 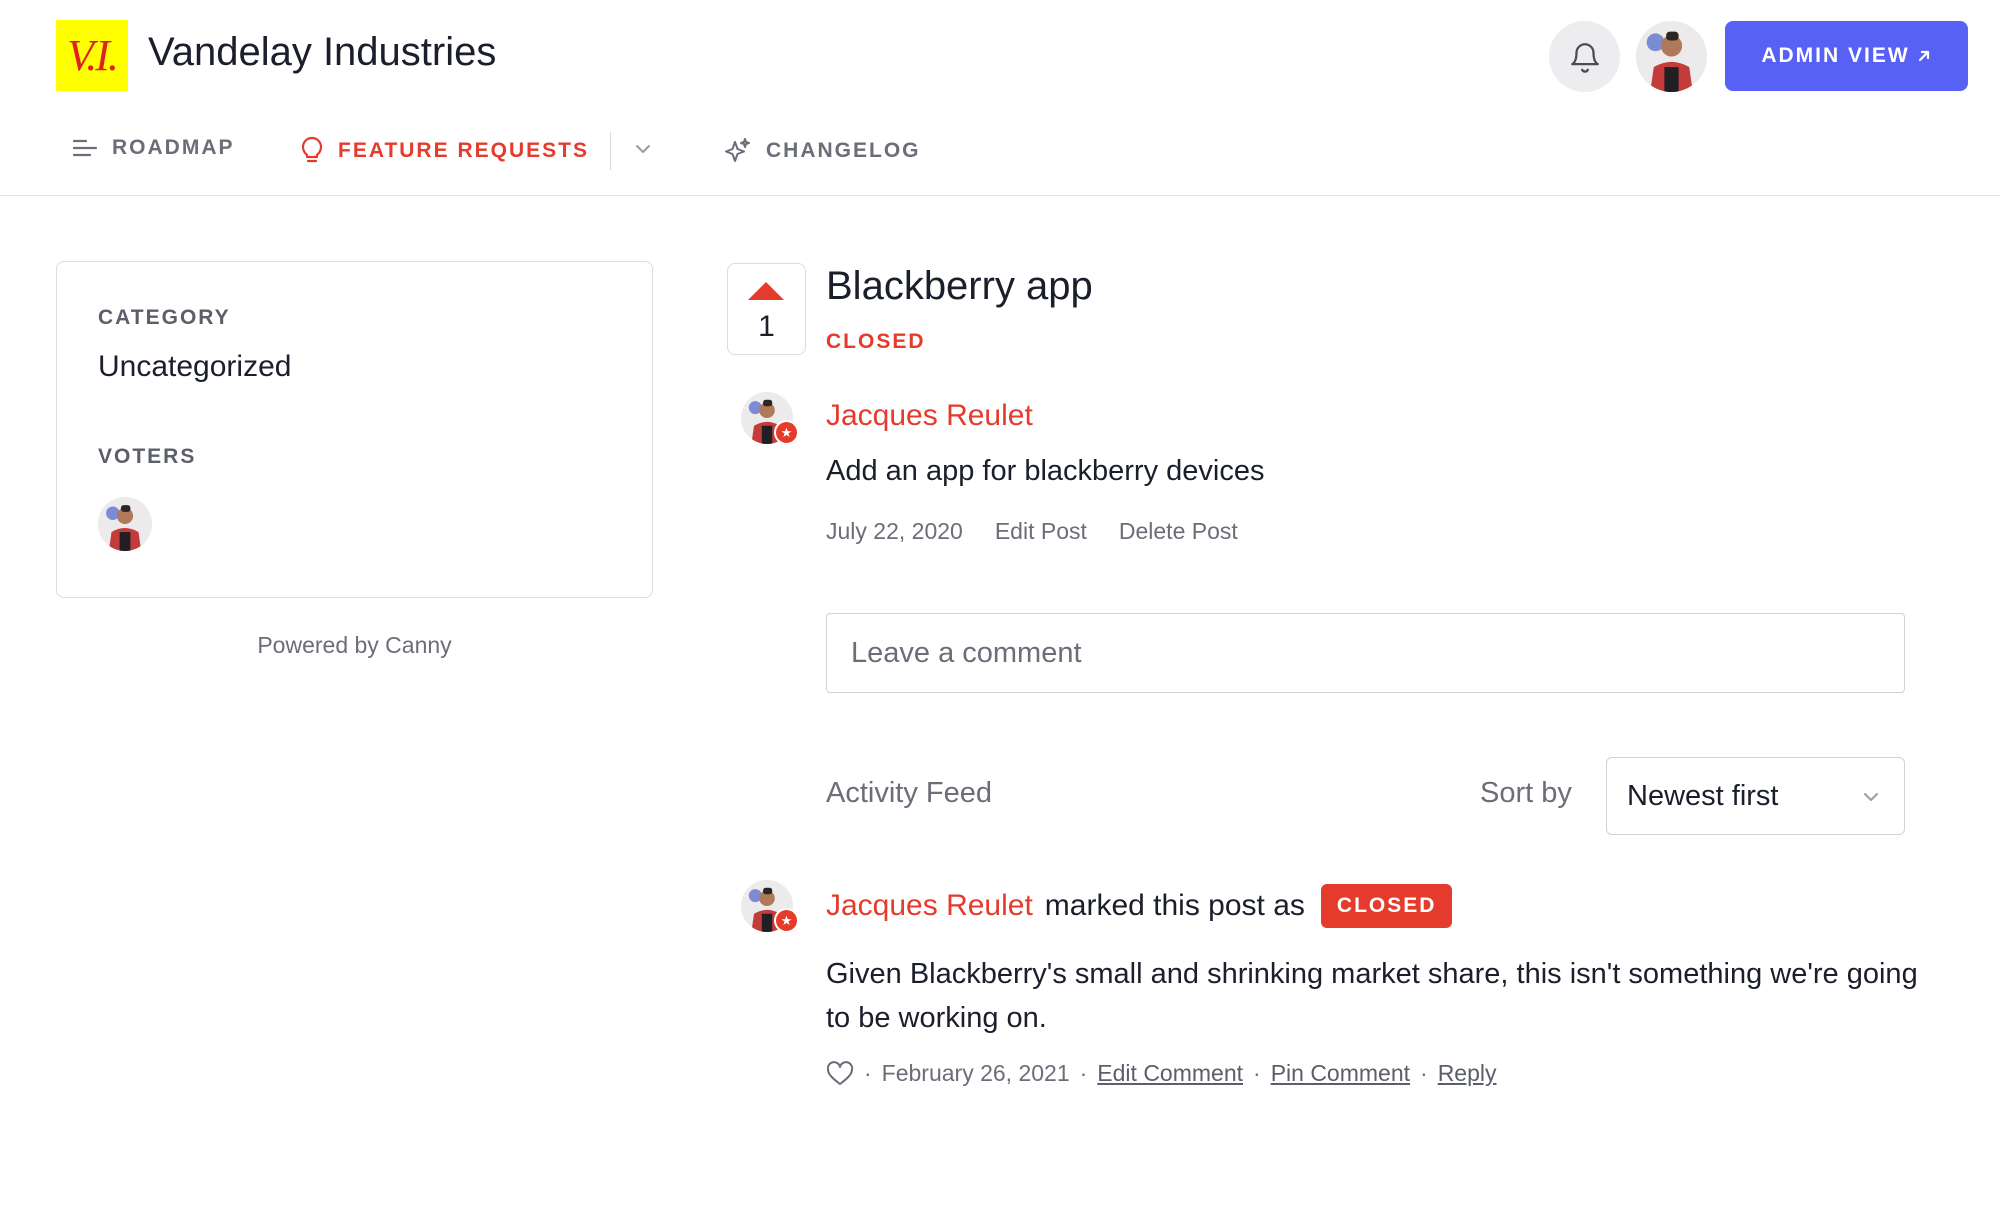 I want to click on delete-post-link: Delete Post, so click(x=1178, y=531).